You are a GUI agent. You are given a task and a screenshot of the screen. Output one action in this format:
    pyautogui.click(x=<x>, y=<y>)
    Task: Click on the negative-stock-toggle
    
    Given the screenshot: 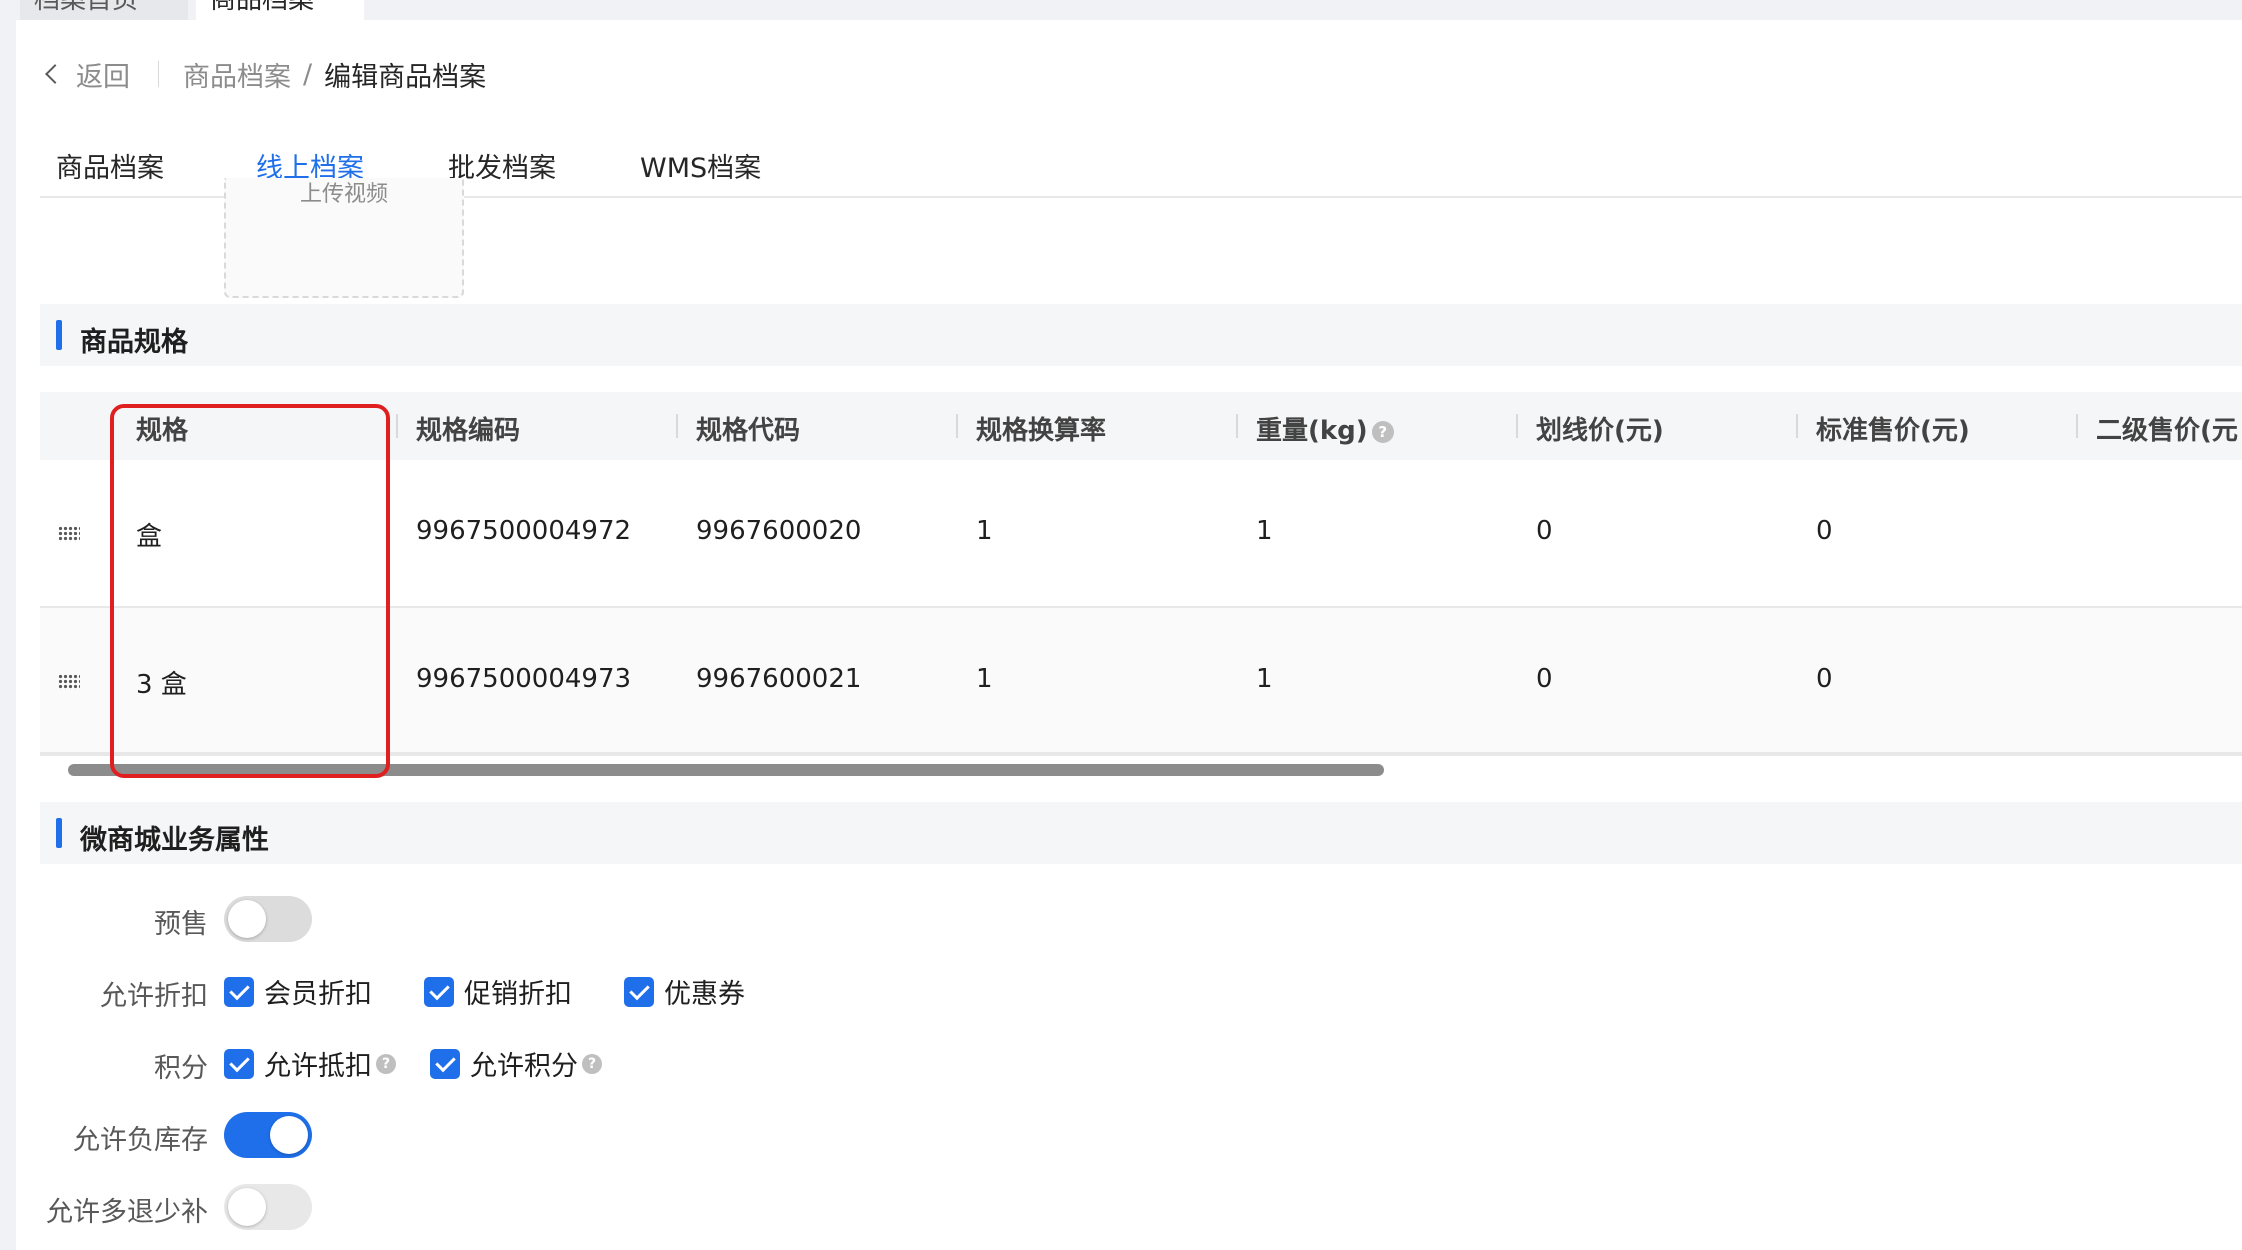 What is the action you would take?
    pyautogui.click(x=268, y=1135)
    